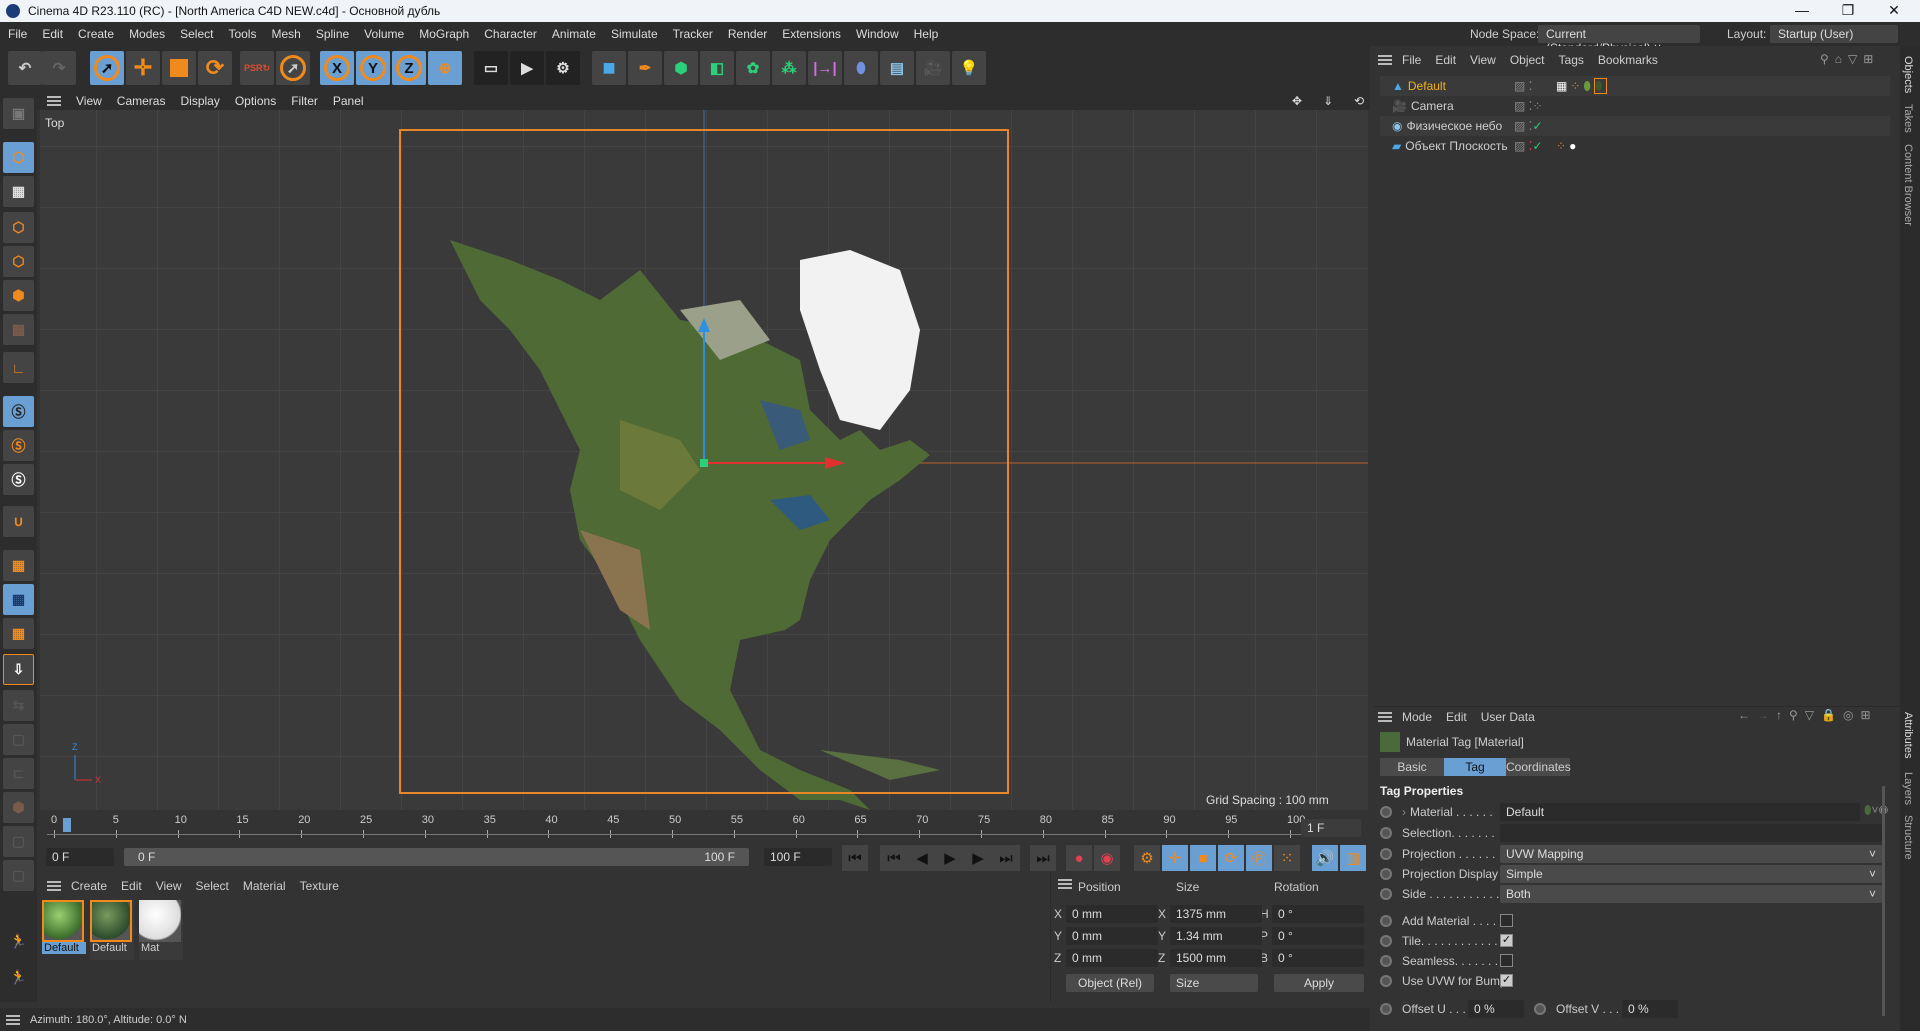 The width and height of the screenshot is (1920, 1031). What do you see at coordinates (1319, 983) in the screenshot?
I see `apply-button: Apply` at bounding box center [1319, 983].